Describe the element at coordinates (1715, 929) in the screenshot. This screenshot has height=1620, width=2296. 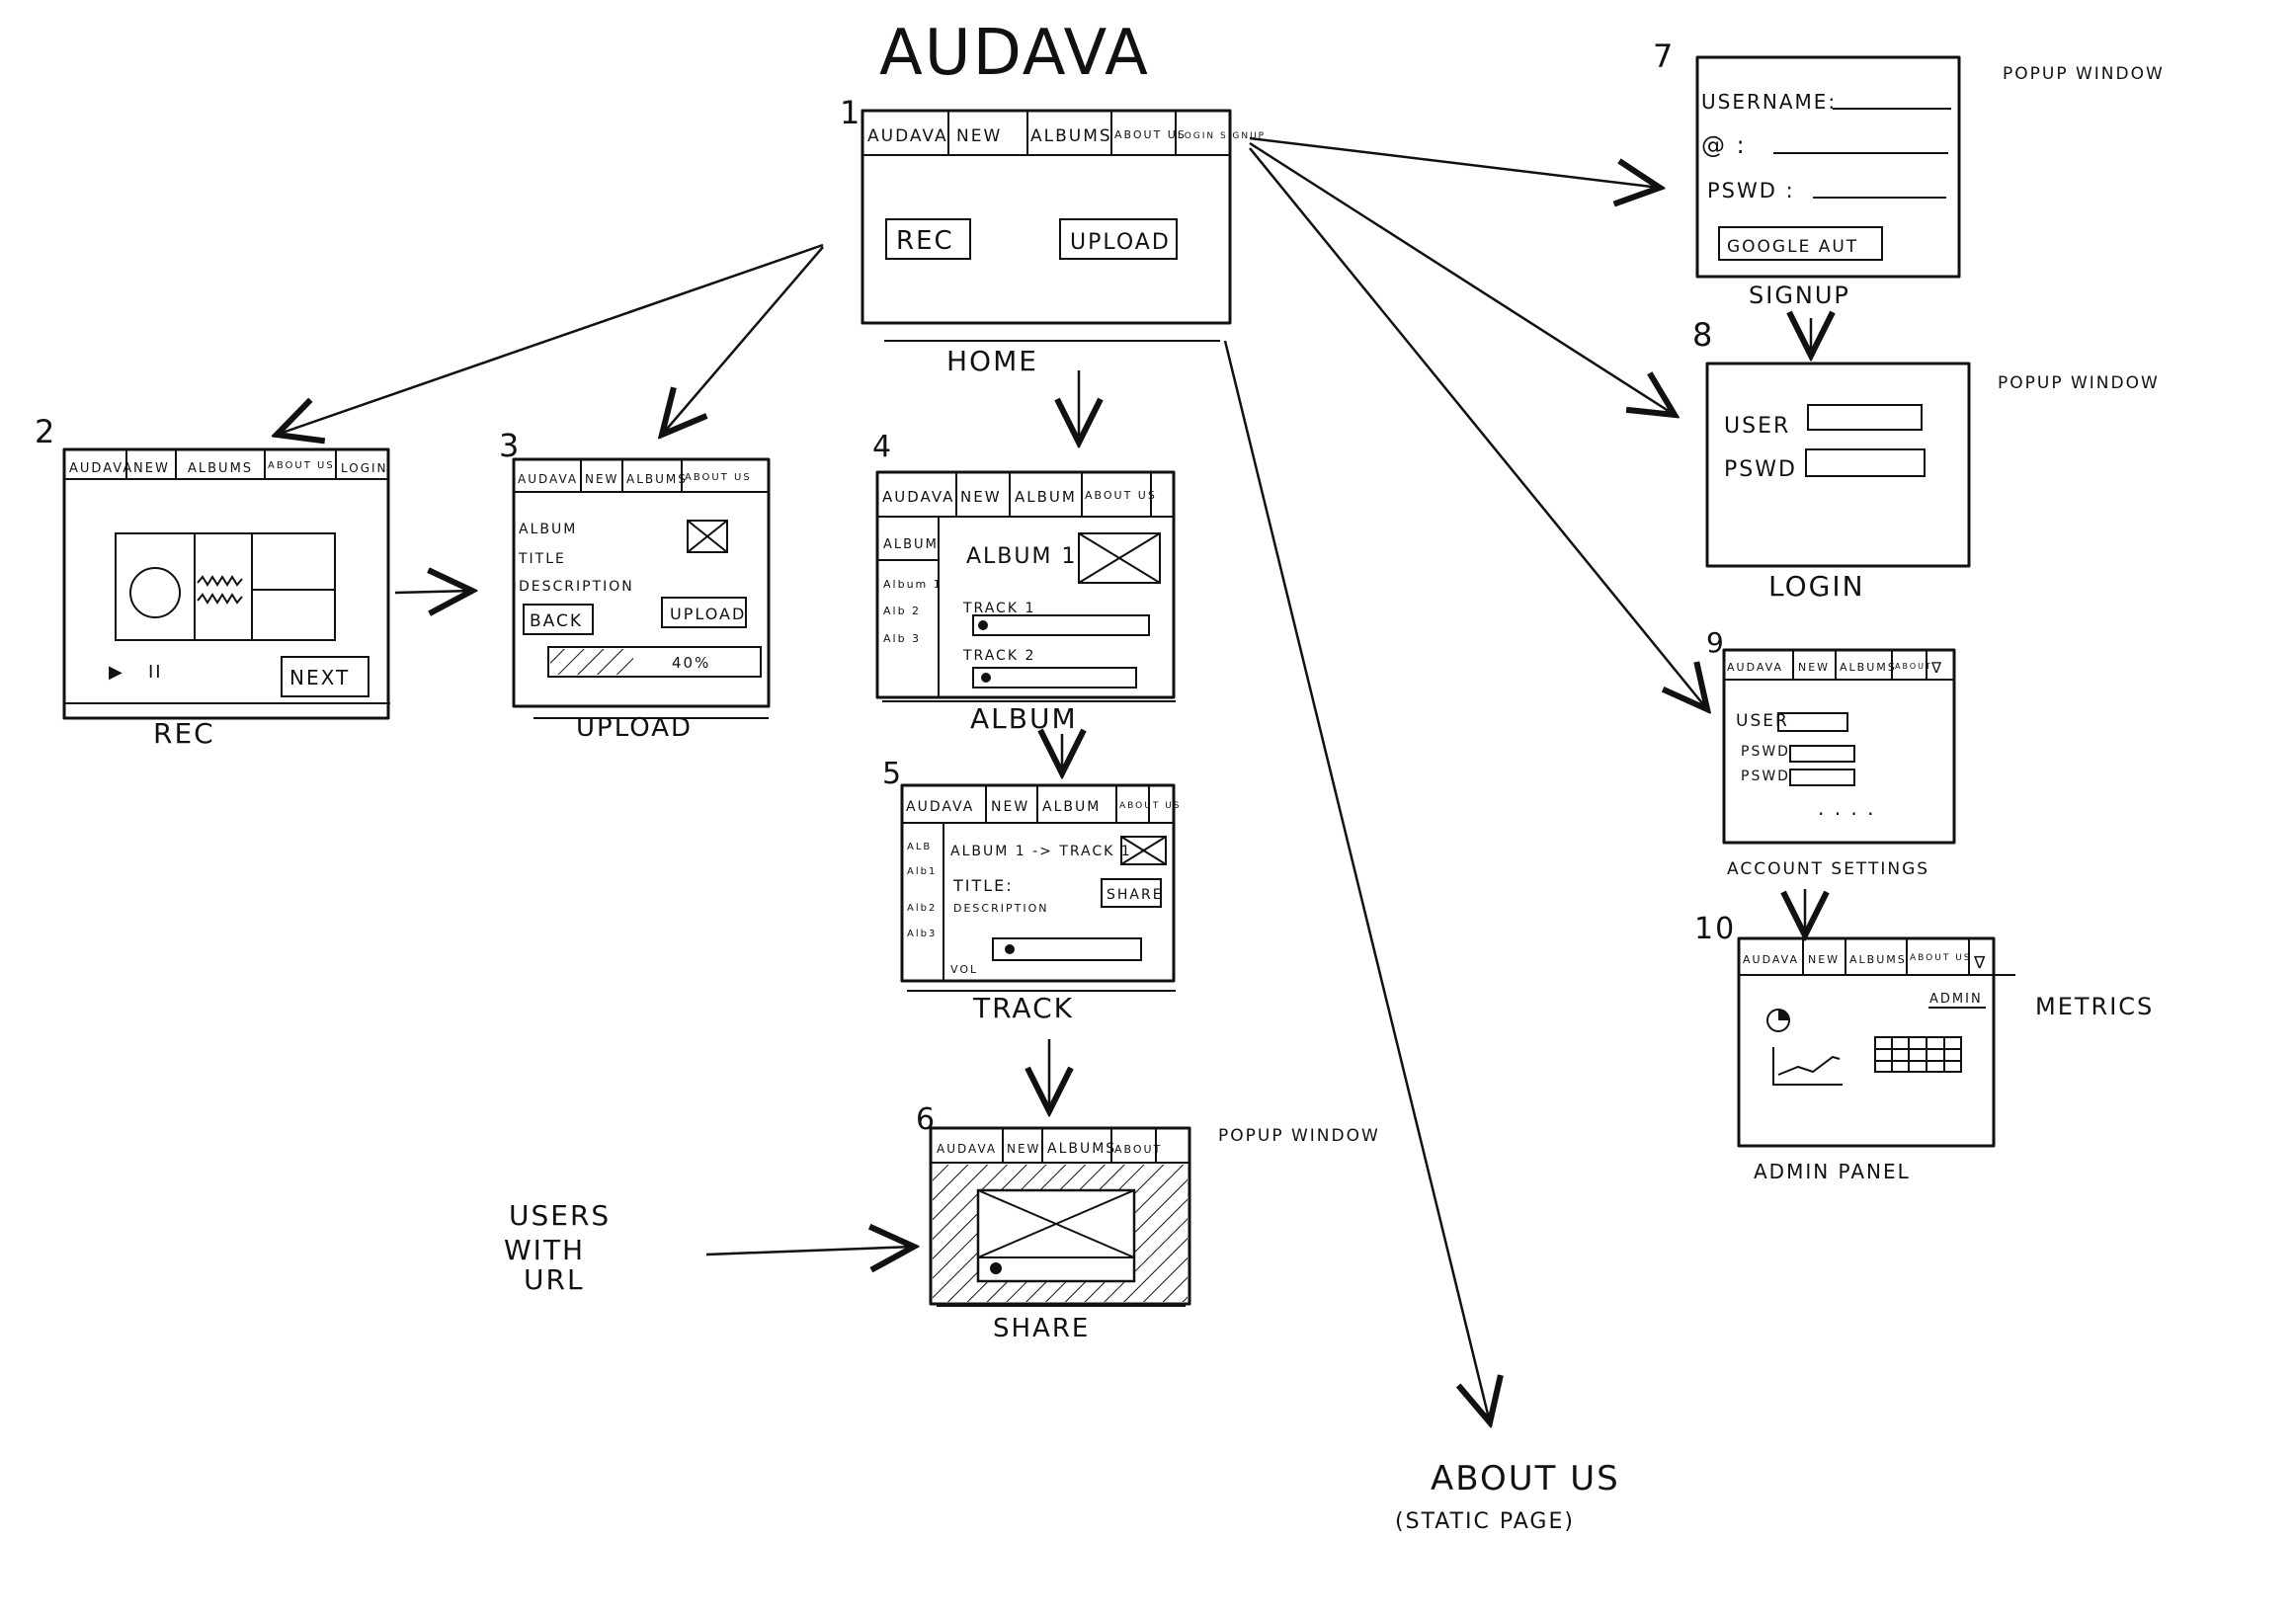
I see `screen-number: 10` at that location.